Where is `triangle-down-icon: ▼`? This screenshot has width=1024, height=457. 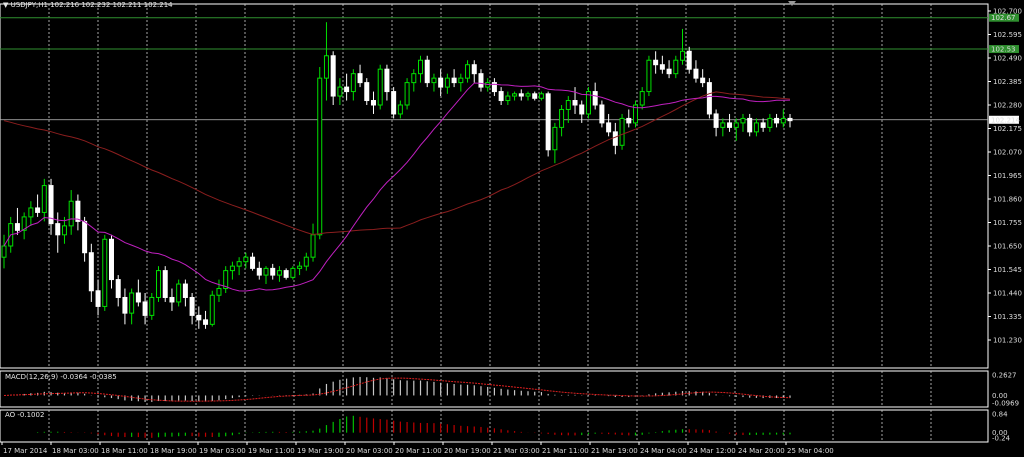 triangle-down-icon: ▼ is located at coordinates (5, 5).